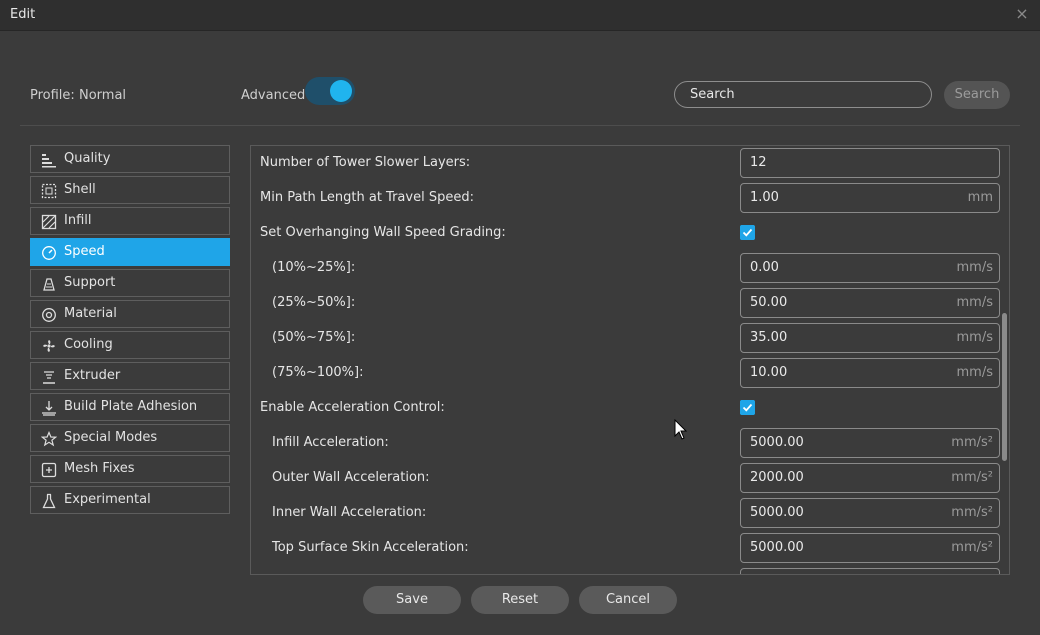 The image size is (1040, 635). I want to click on quality-icon, so click(49, 161).